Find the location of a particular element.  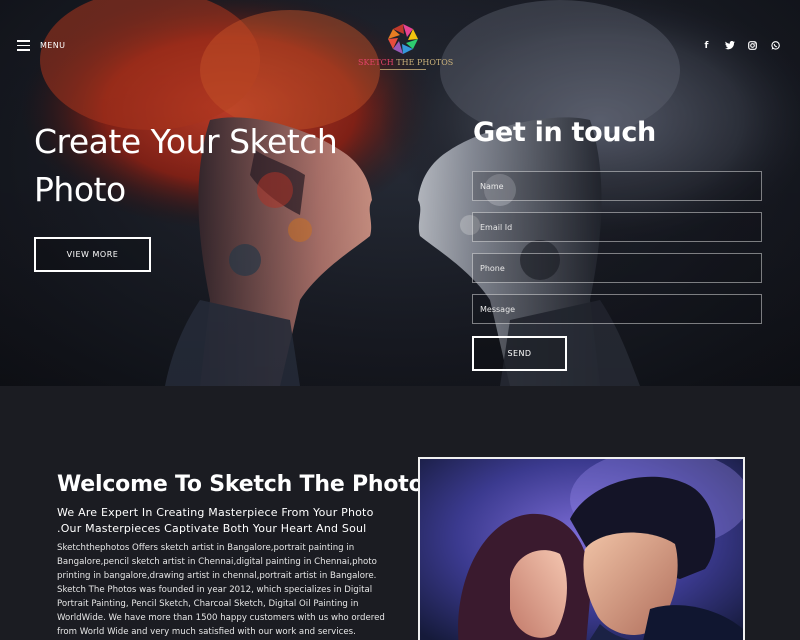

menu-label: MENU is located at coordinates (53, 45).